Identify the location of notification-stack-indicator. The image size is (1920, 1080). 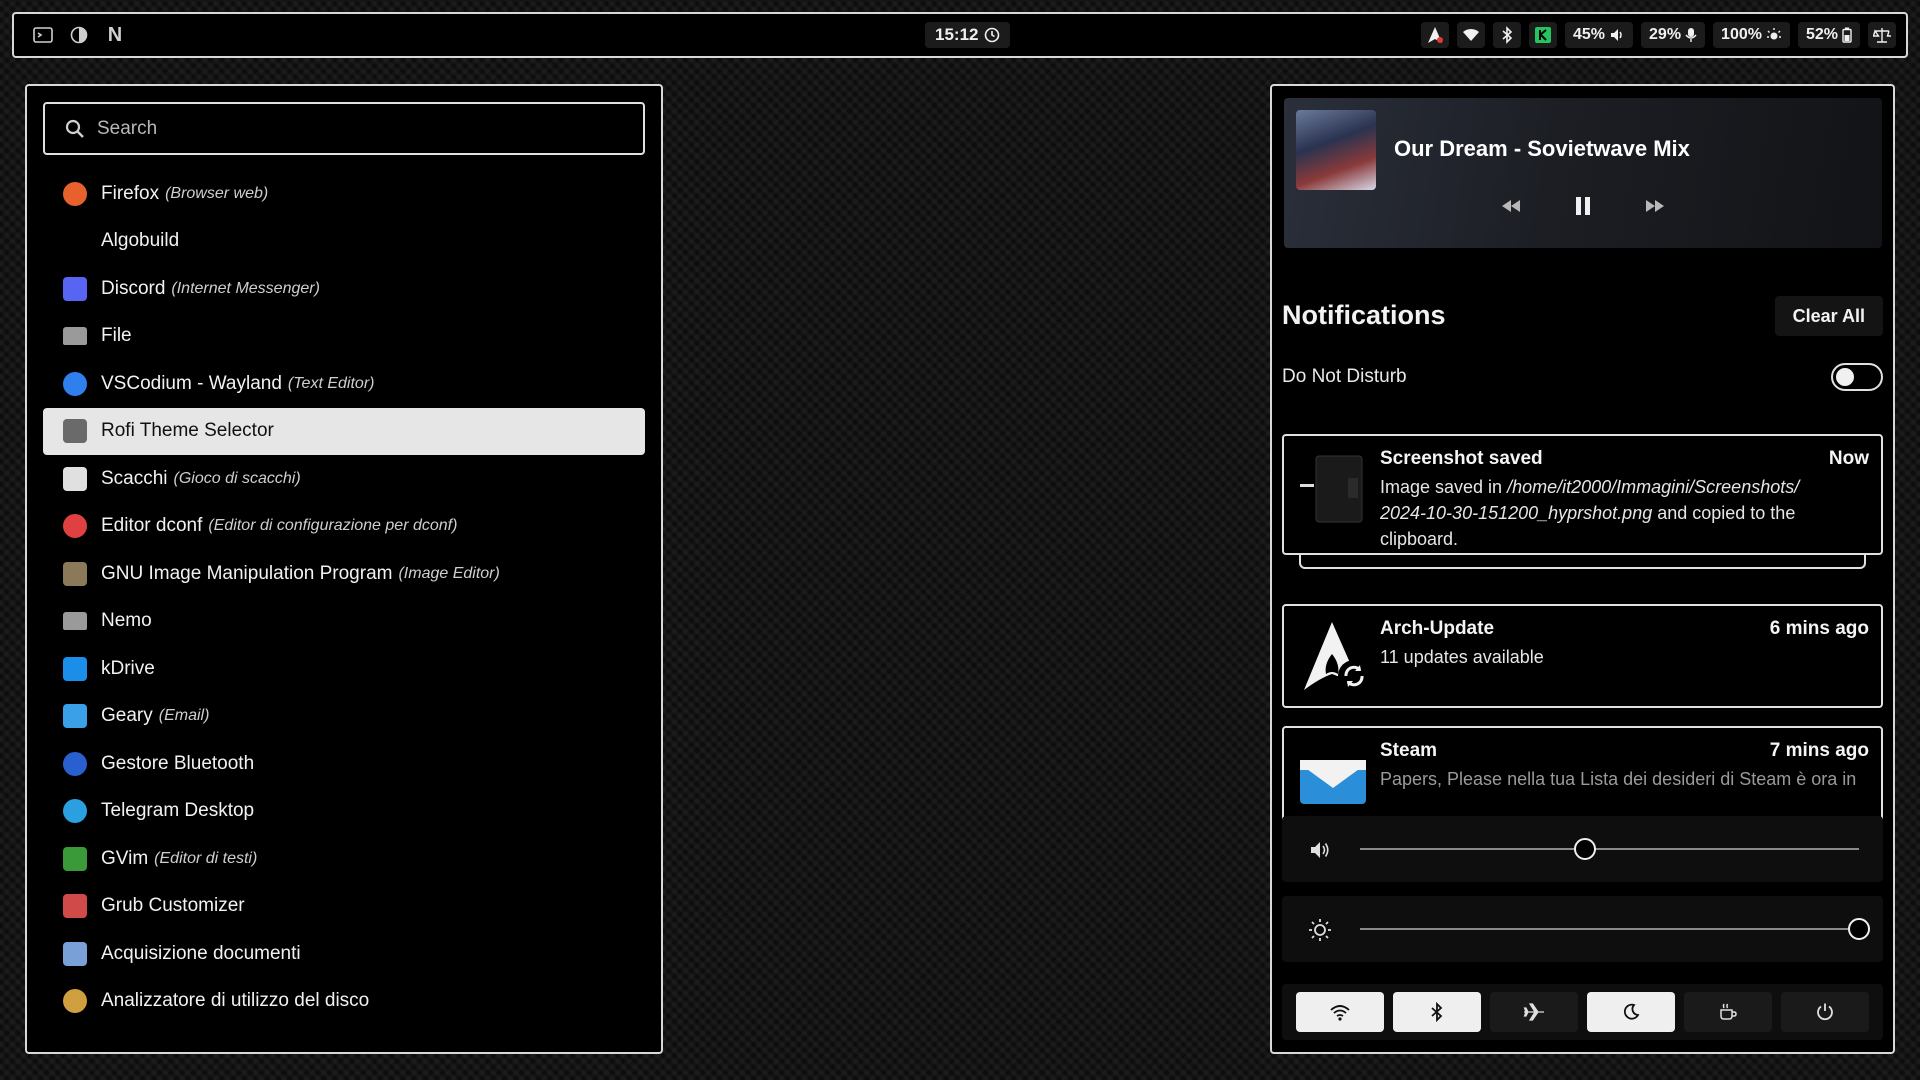
(1582, 561).